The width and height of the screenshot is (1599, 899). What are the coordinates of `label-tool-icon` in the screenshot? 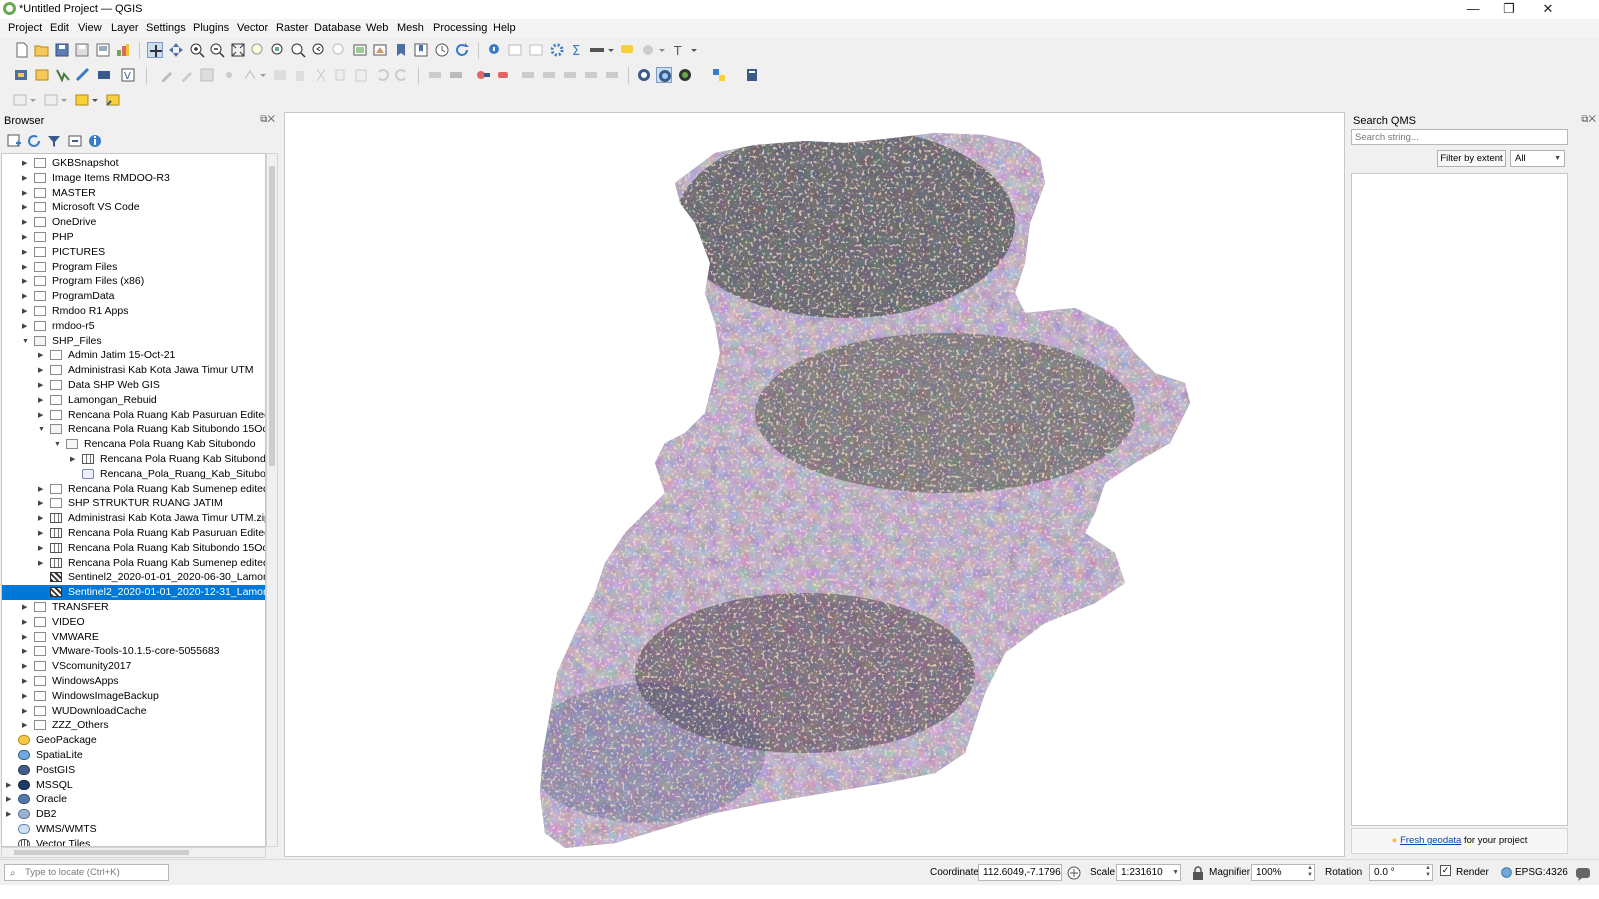 It's located at (435, 75).